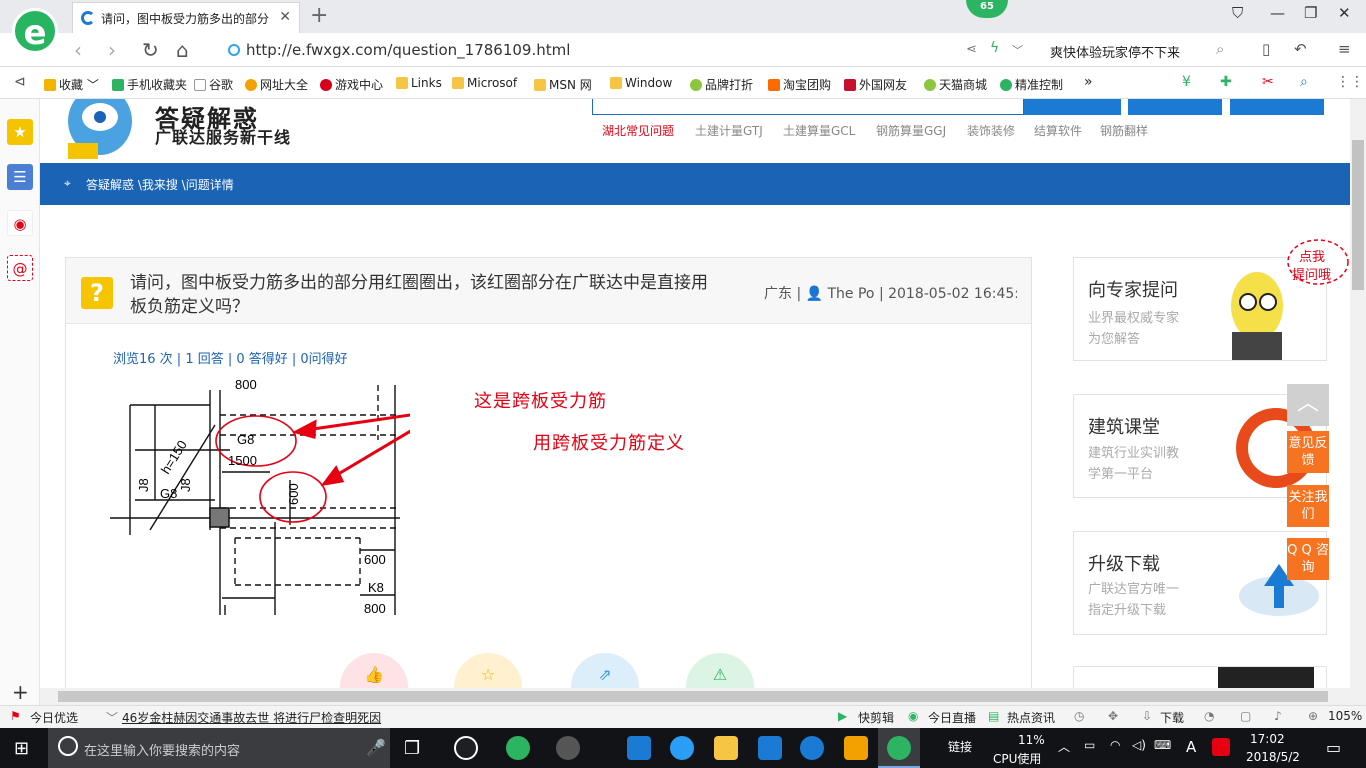 The image size is (1366, 768). What do you see at coordinates (20, 132) in the screenshot?
I see `favorites-icon: ★` at bounding box center [20, 132].